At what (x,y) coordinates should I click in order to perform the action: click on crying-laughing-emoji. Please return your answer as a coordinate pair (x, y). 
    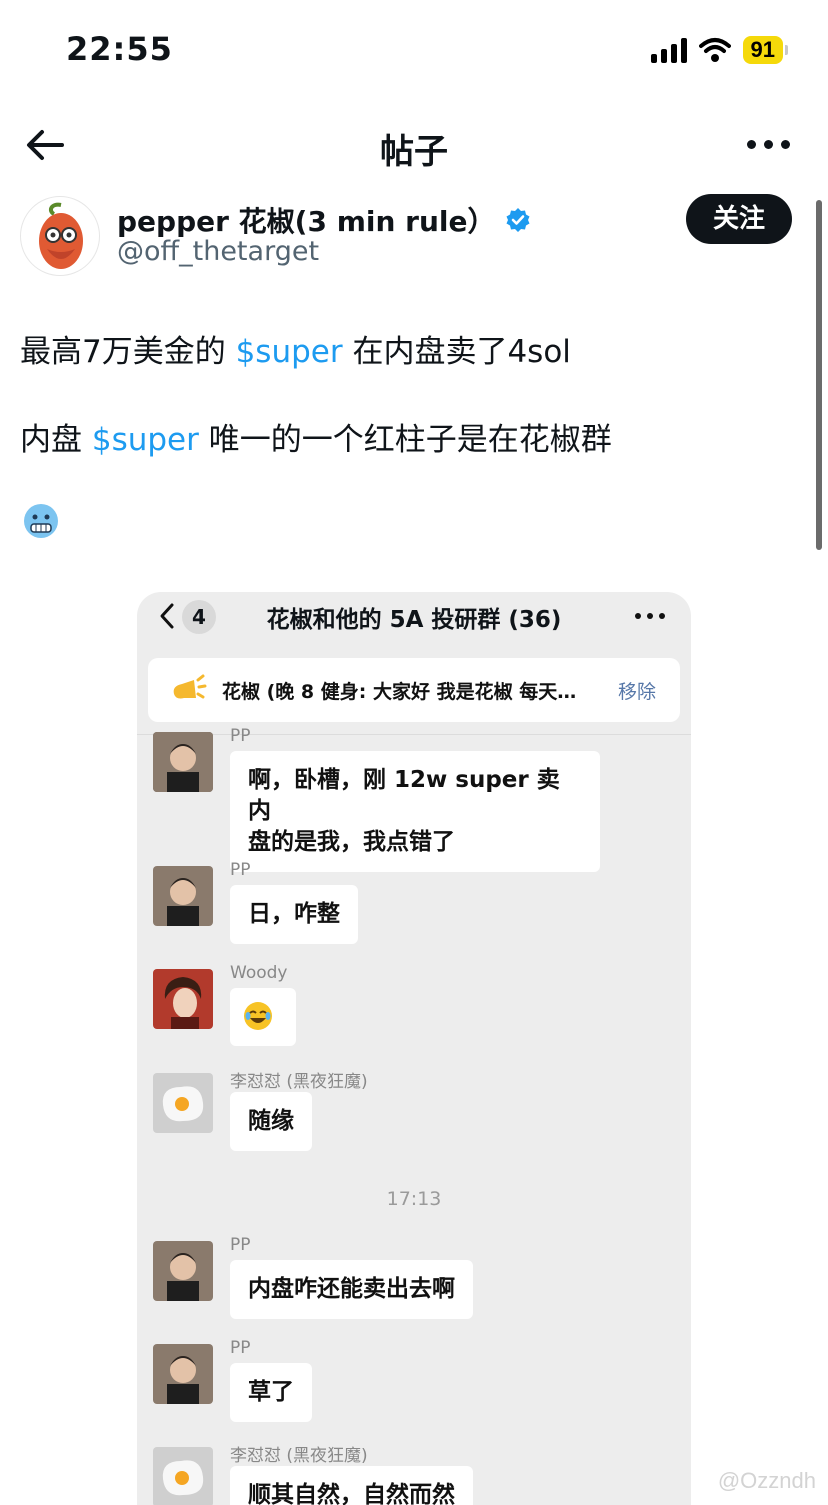
    Looking at the image, I should click on (258, 1016).